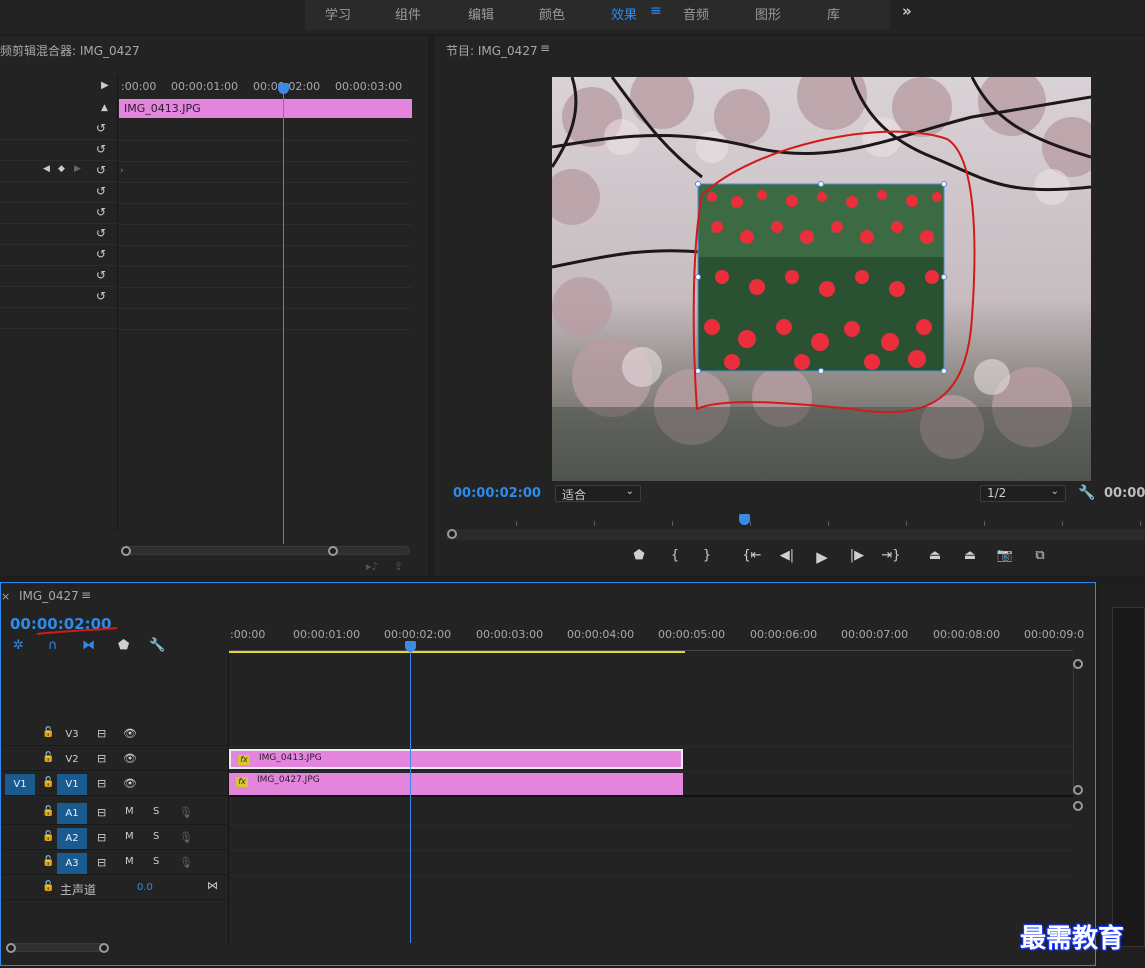 The width and height of the screenshot is (1145, 968). Describe the element at coordinates (675, 558) in the screenshot. I see `mark-in-icon: {` at that location.